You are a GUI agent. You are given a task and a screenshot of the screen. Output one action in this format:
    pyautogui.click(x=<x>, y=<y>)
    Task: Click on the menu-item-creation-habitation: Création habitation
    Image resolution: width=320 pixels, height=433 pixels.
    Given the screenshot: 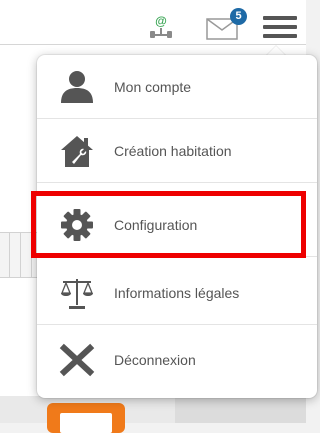 What is the action you would take?
    pyautogui.click(x=177, y=151)
    